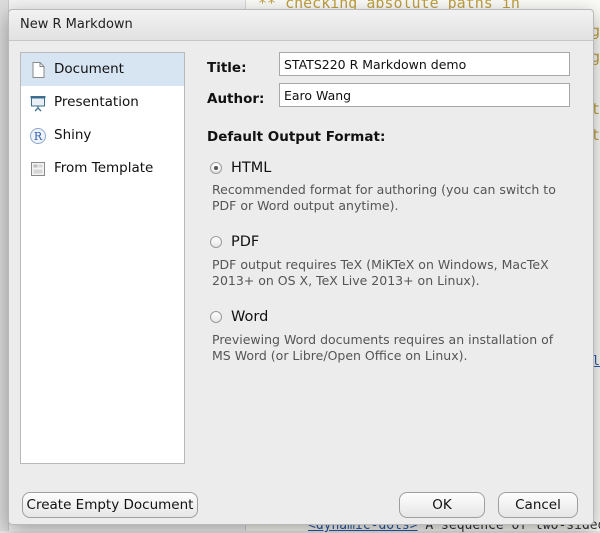 This screenshot has height=533, width=600. I want to click on sidebar-item-presentation: Presentation, so click(102, 102).